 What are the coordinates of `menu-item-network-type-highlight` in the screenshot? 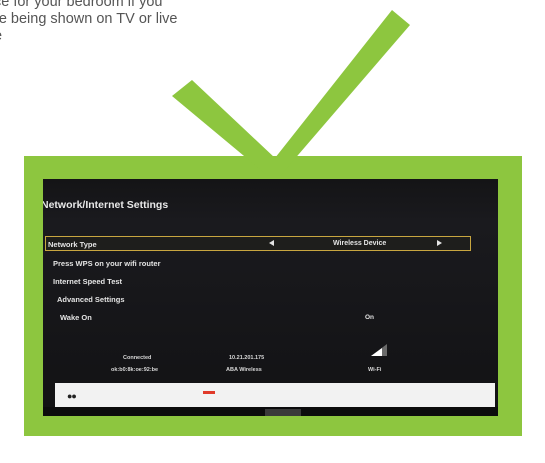 It's located at (258, 243).